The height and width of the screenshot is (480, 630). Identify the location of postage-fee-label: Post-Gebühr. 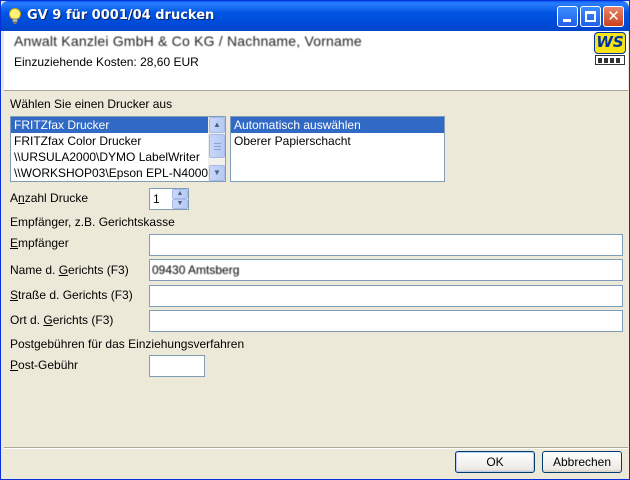
(44, 365).